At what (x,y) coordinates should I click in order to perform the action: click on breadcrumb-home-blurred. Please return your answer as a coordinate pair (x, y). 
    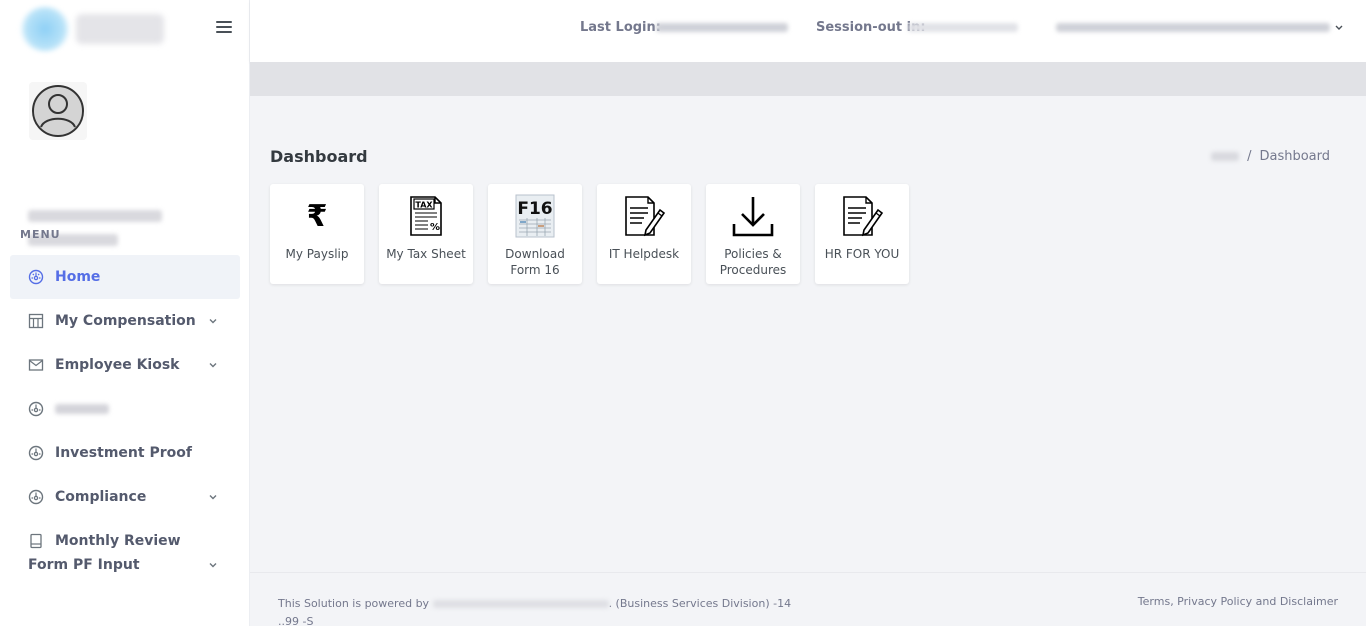
    Looking at the image, I should click on (1225, 156).